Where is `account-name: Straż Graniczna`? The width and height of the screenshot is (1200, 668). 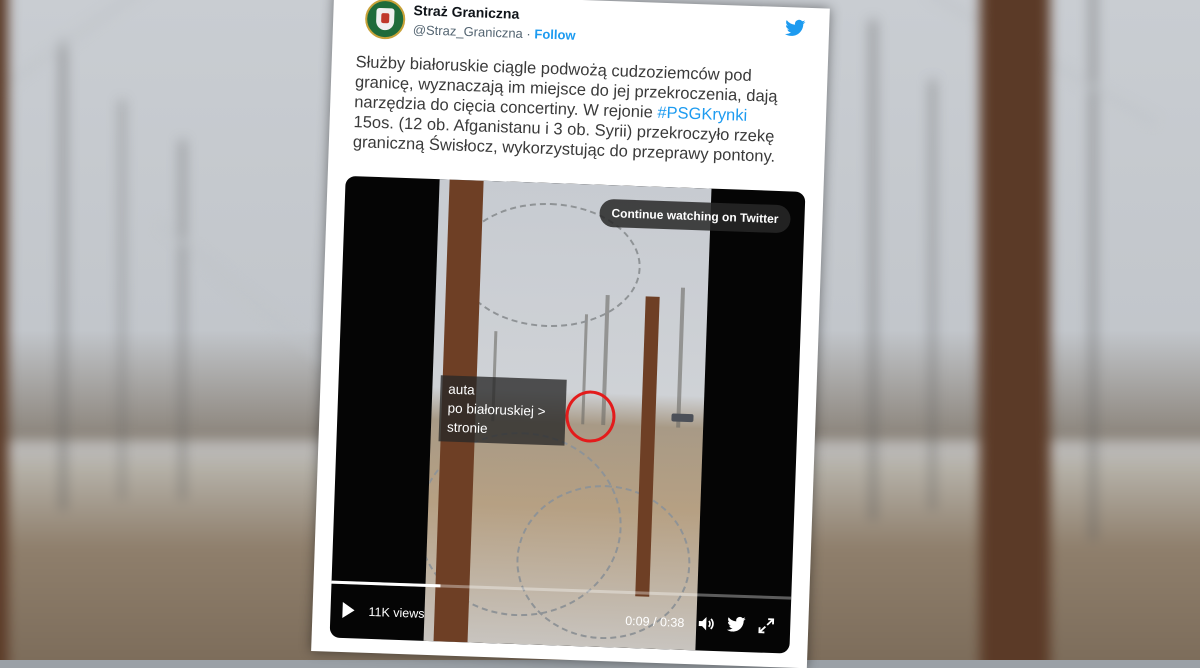 account-name: Straż Graniczna is located at coordinates (466, 12).